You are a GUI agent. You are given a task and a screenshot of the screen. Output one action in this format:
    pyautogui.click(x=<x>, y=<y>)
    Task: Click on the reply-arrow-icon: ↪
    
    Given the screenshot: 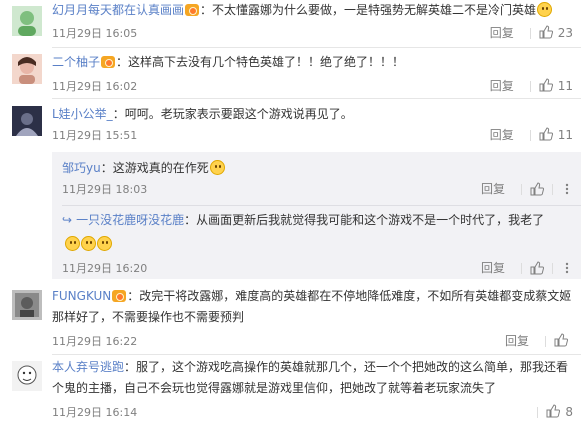 What is the action you would take?
    pyautogui.click(x=67, y=220)
    